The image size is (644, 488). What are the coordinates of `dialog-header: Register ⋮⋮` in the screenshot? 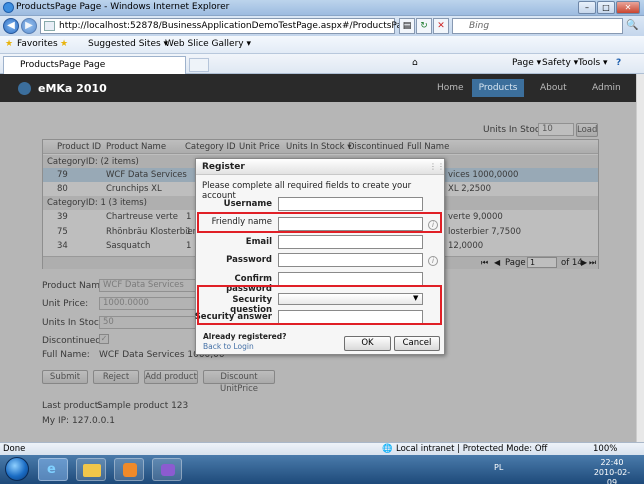 It's located at (320, 167).